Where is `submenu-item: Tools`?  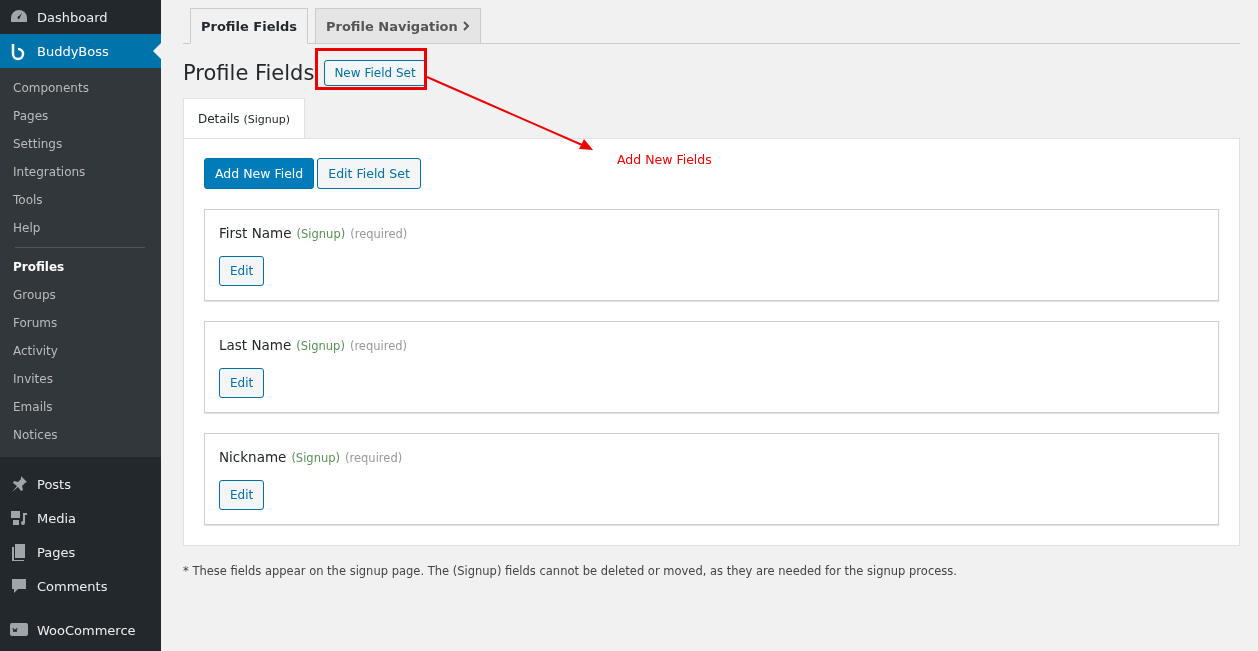
submenu-item: Tools is located at coordinates (80, 200).